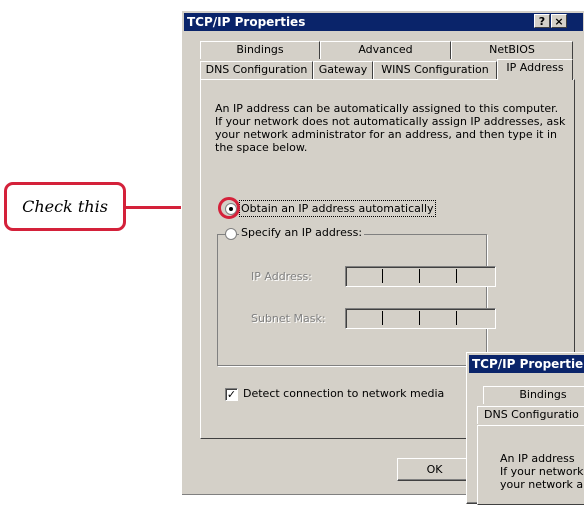  I want to click on tab-label: Gateway, so click(343, 69).